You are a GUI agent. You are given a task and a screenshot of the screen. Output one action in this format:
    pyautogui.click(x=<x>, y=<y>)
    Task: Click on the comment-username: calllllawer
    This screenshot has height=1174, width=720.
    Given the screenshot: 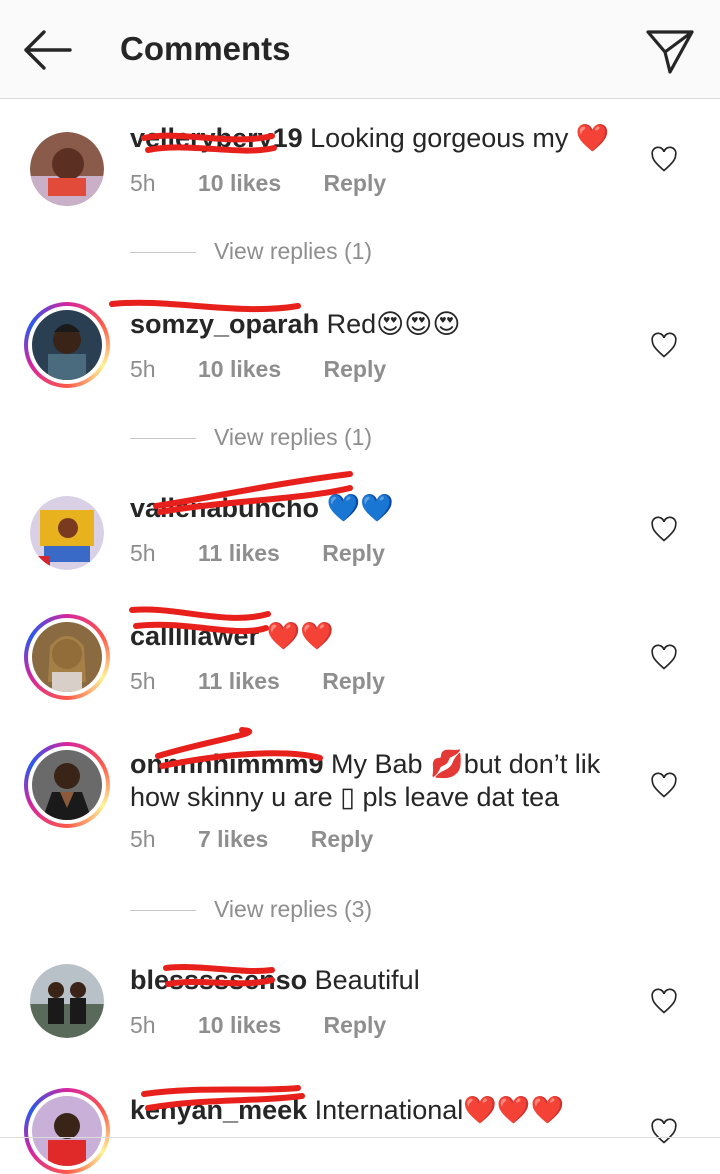 What is the action you would take?
    pyautogui.click(x=194, y=636)
    